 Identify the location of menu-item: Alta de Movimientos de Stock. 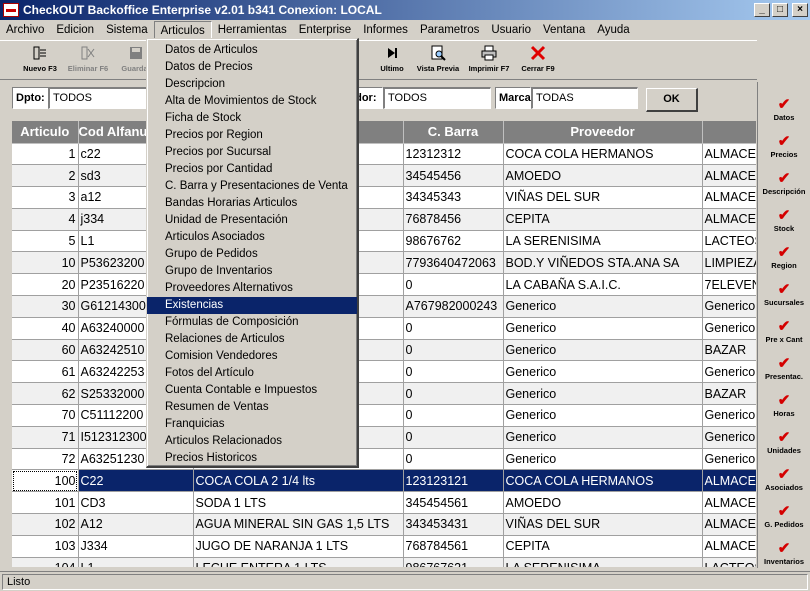
(252, 101).